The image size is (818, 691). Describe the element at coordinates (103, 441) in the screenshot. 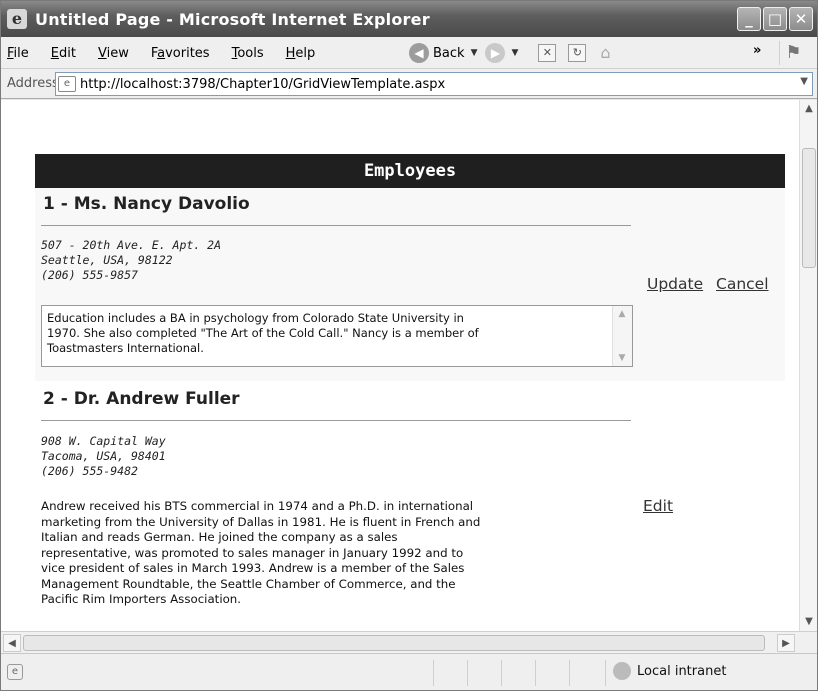

I see `address-line: 908 W. Capital Way` at that location.